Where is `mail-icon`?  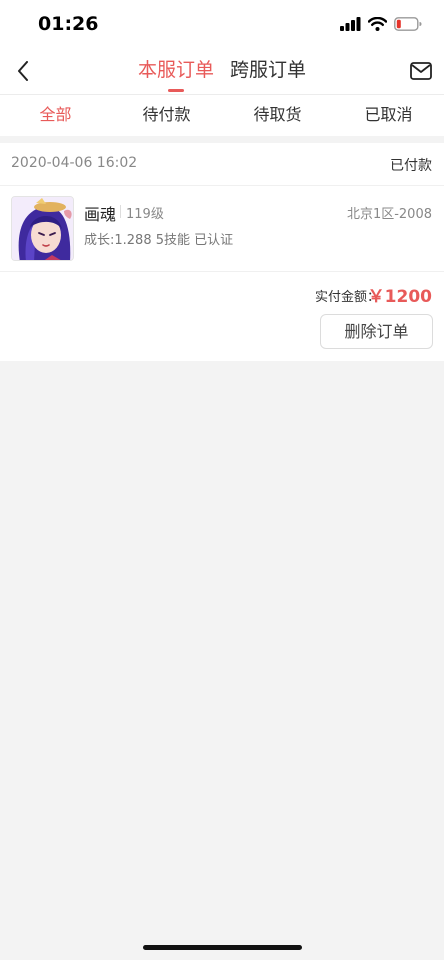 mail-icon is located at coordinates (421, 71).